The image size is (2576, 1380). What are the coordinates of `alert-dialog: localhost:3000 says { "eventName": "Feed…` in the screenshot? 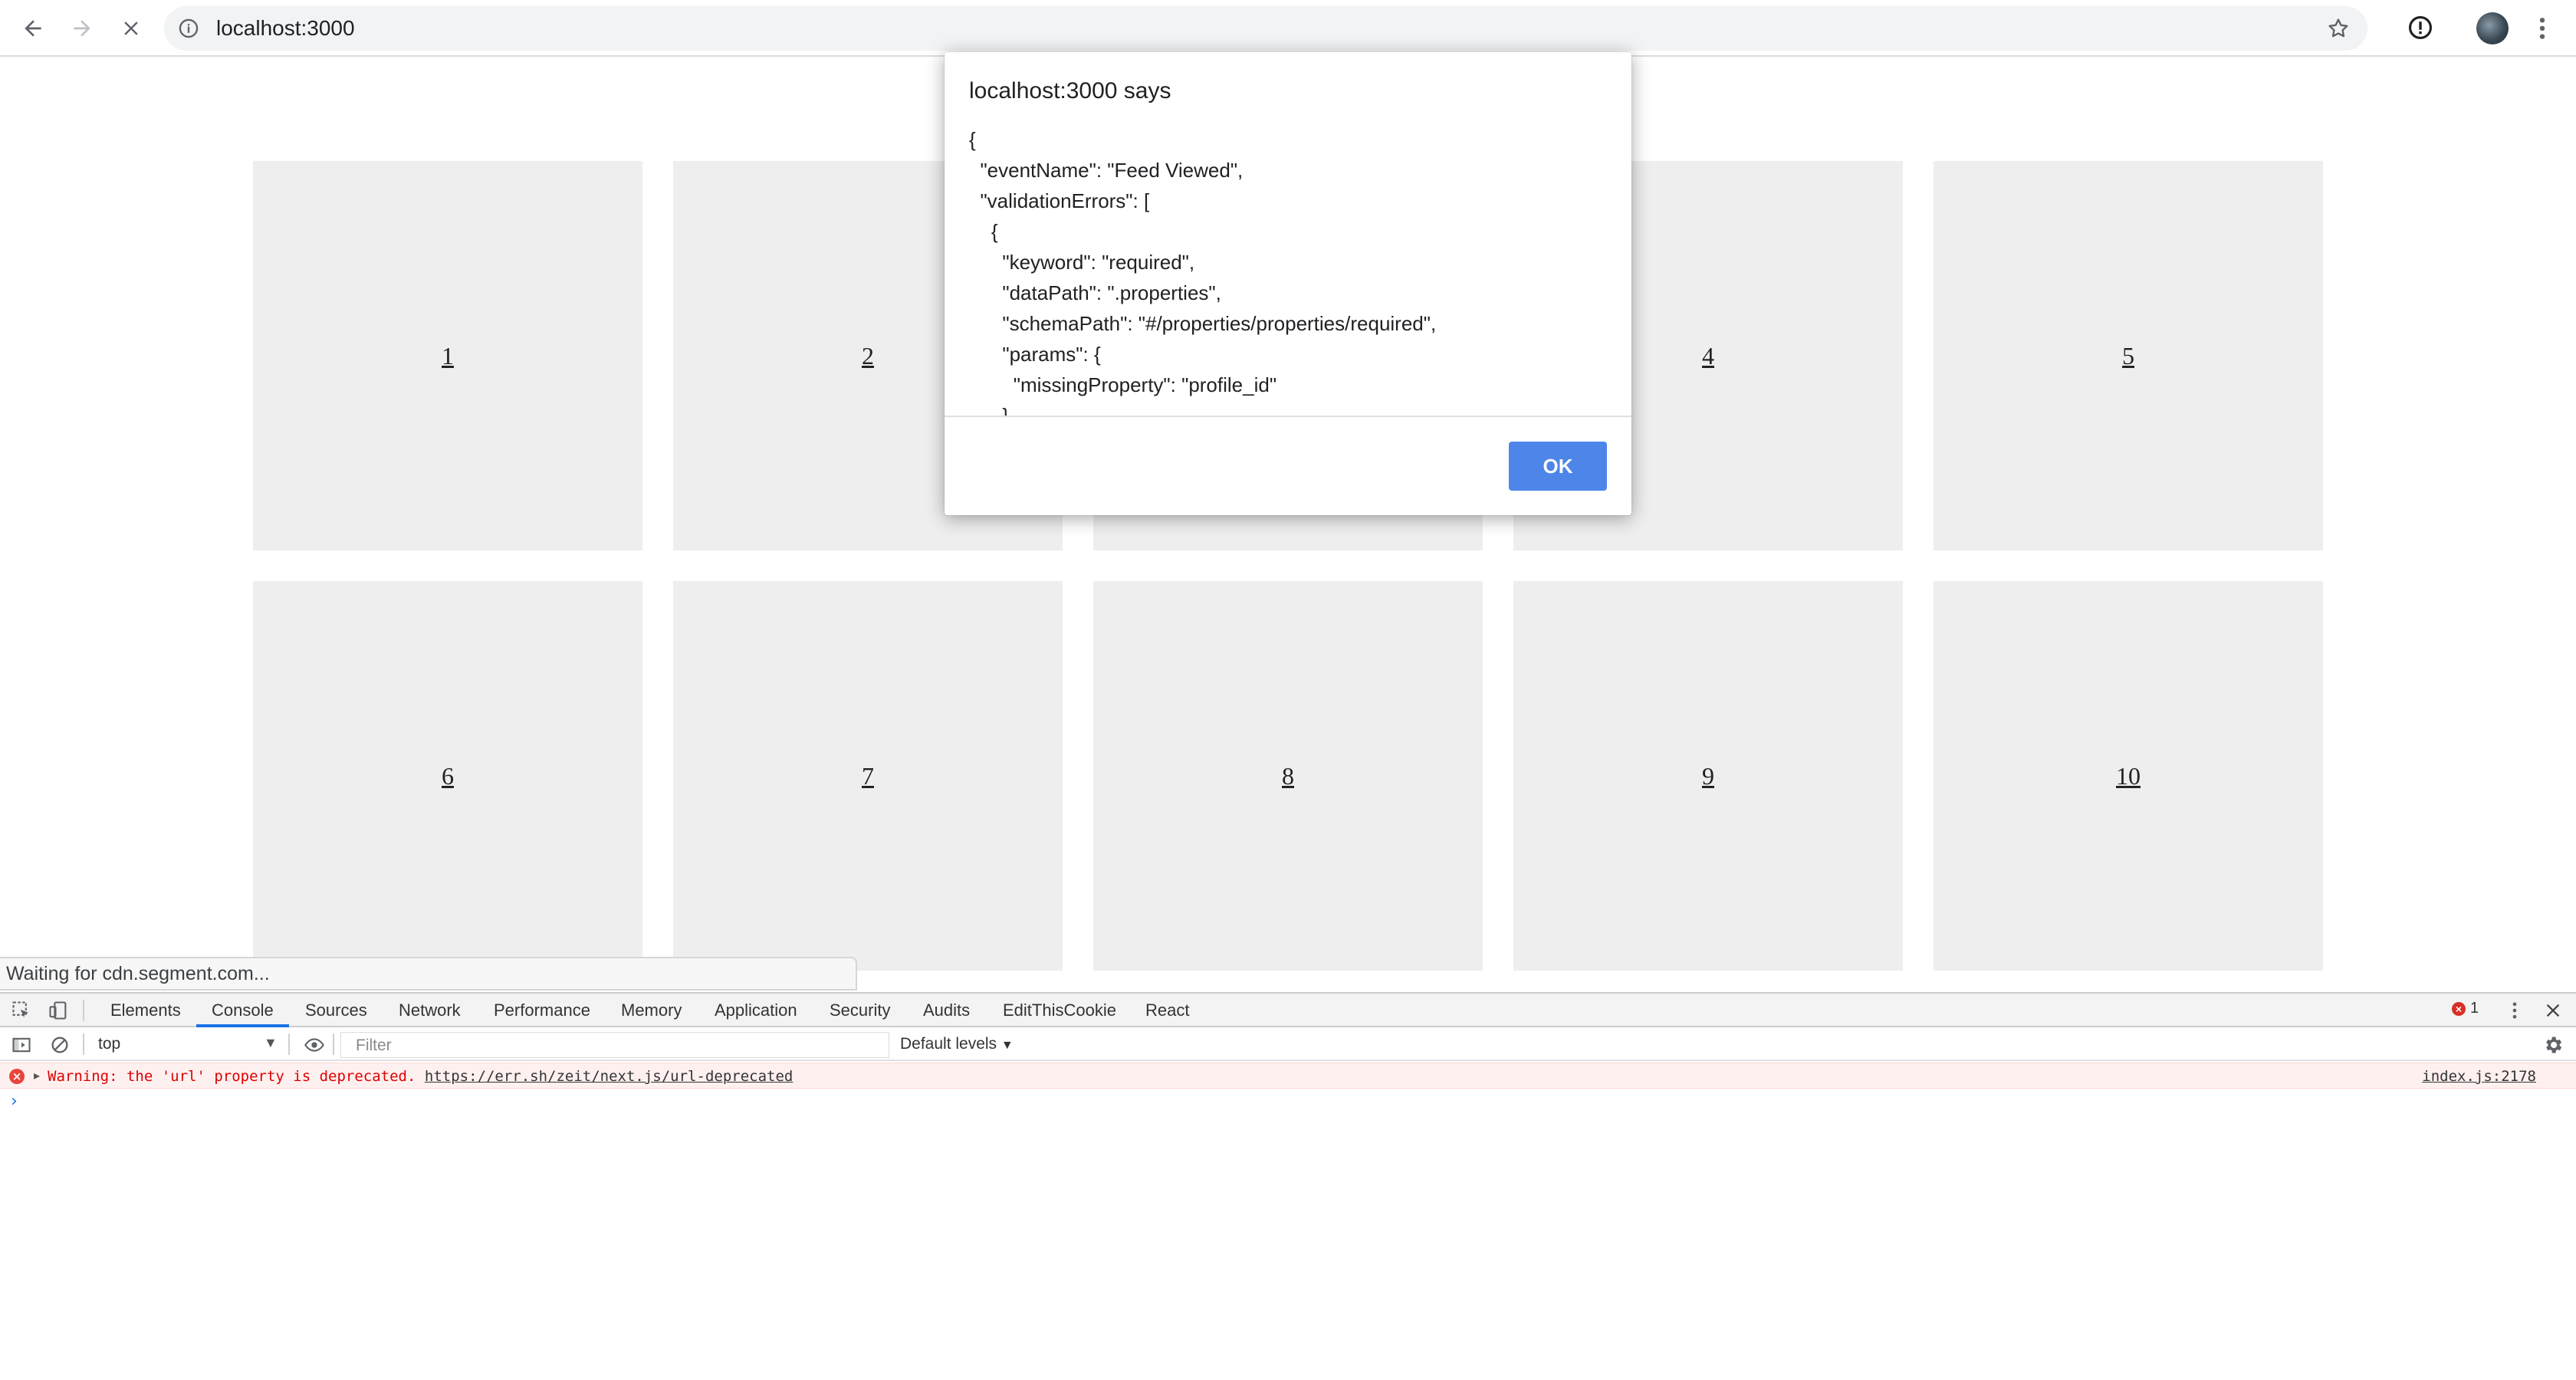 It's located at (1288, 284).